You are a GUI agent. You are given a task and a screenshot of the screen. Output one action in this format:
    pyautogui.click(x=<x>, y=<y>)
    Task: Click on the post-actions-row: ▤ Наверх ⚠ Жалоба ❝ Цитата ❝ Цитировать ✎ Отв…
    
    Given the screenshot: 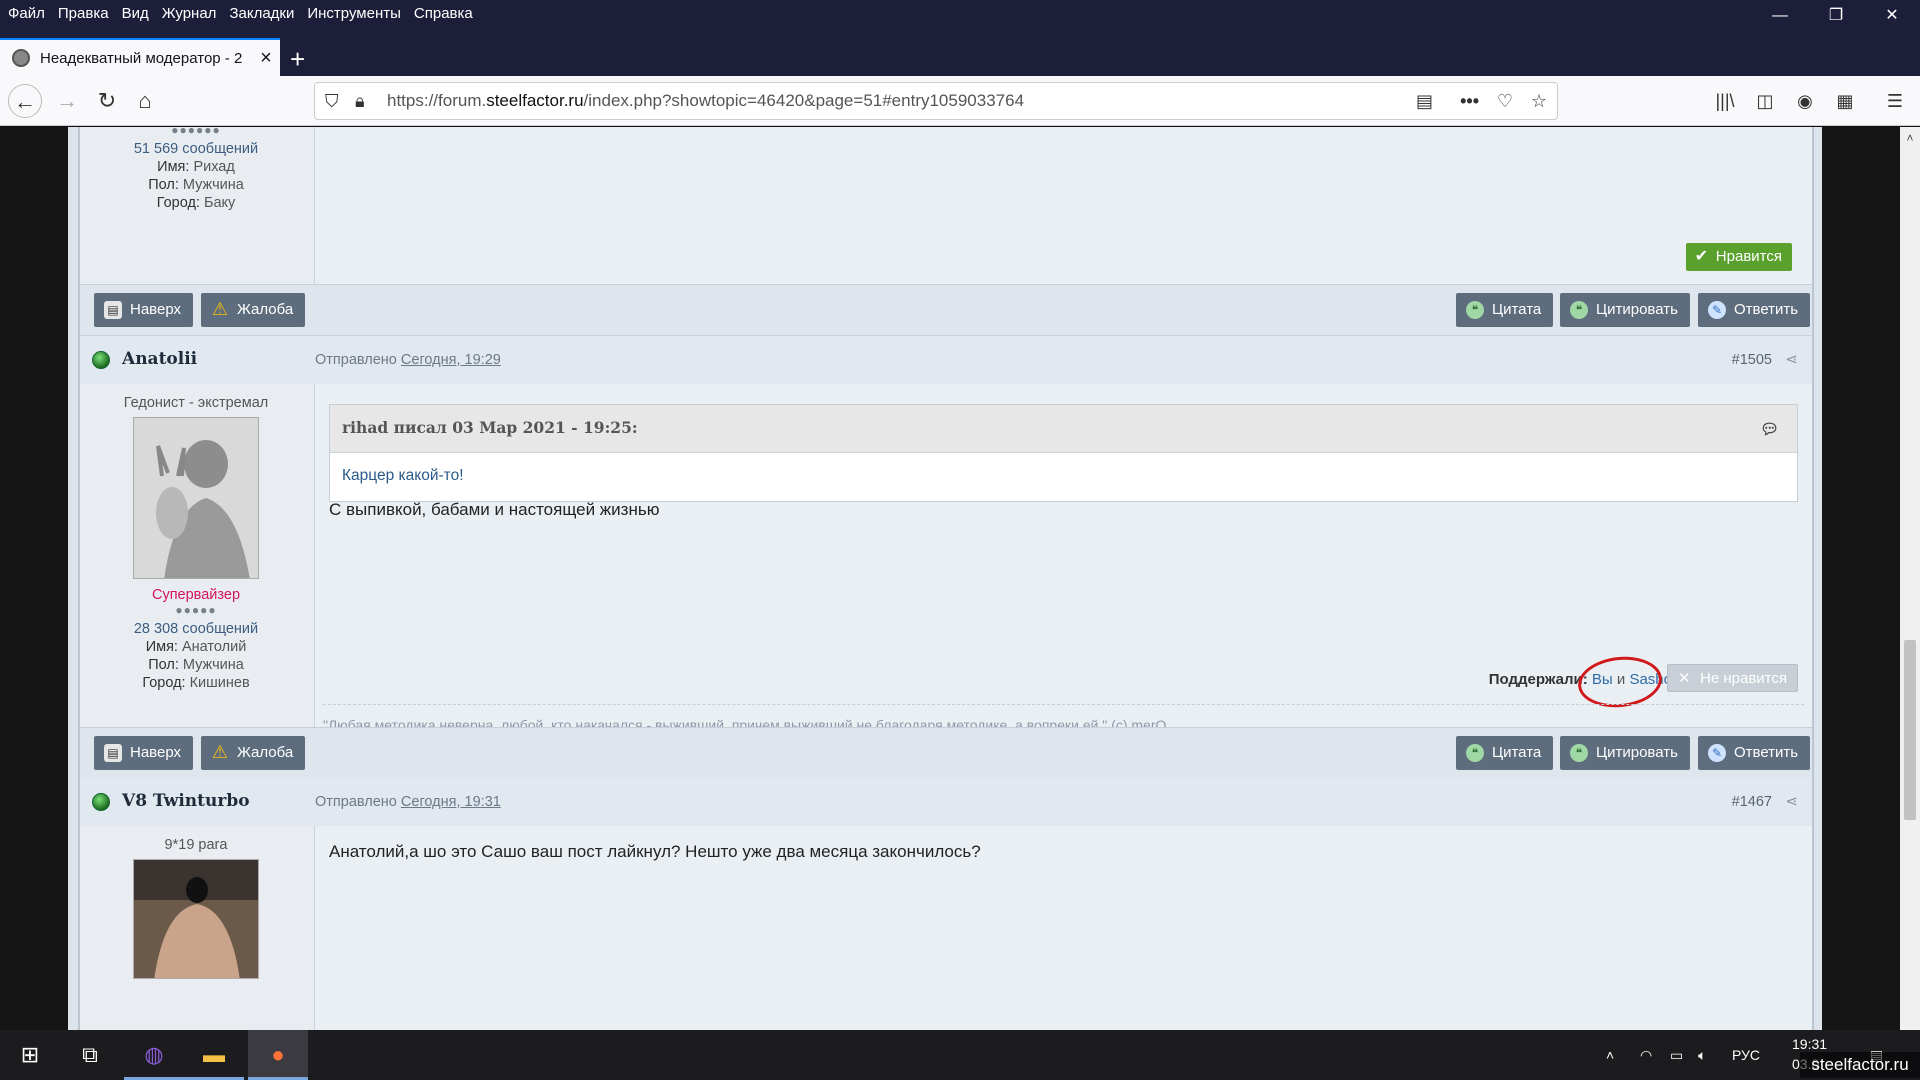 What is the action you would take?
    pyautogui.click(x=946, y=753)
    